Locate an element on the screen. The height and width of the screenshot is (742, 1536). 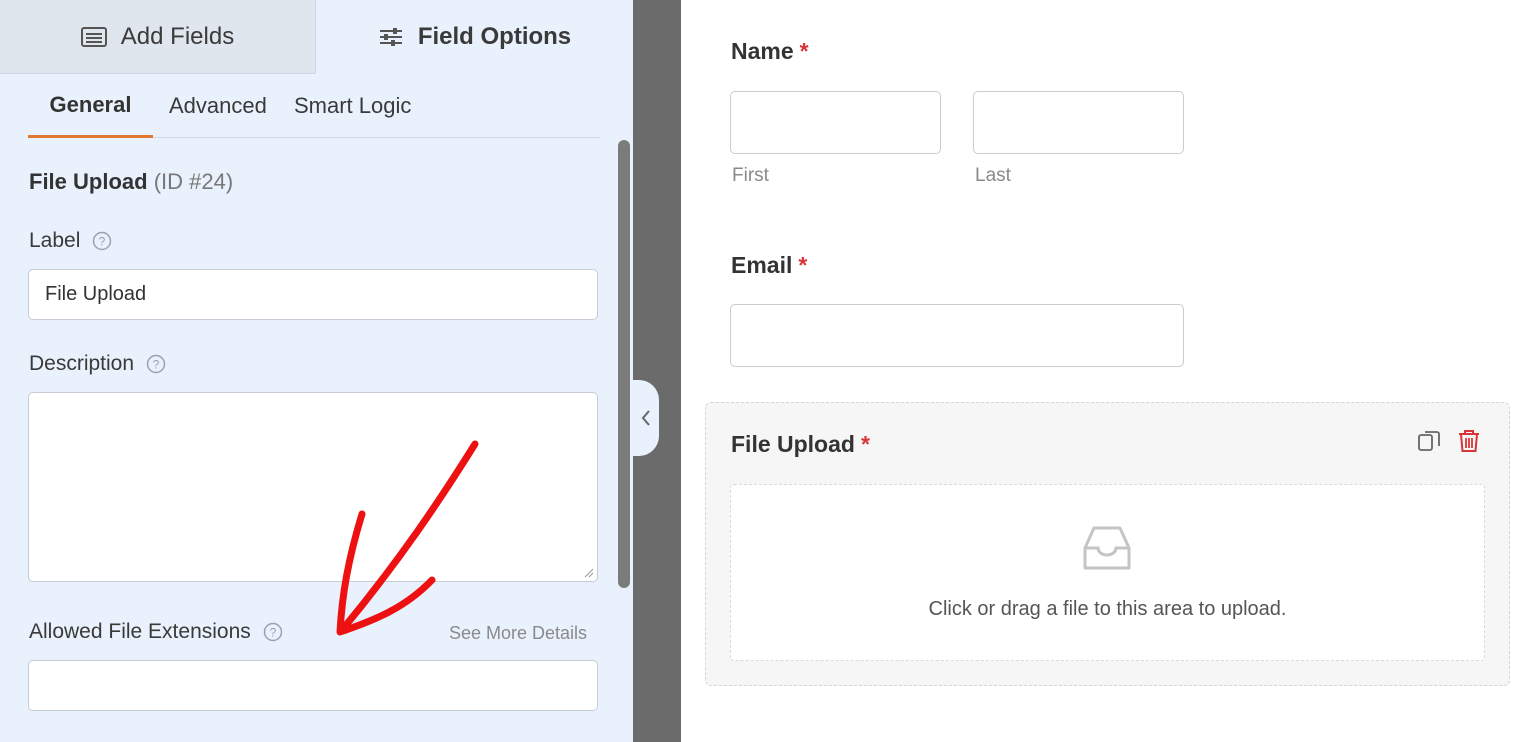
field-heading: File Upload (ID #24) is located at coordinates (131, 182).